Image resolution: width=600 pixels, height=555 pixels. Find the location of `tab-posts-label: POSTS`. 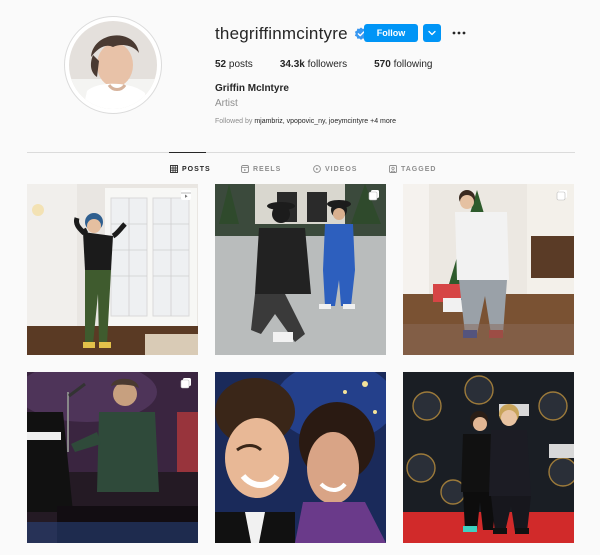

tab-posts-label: POSTS is located at coordinates (196, 169).